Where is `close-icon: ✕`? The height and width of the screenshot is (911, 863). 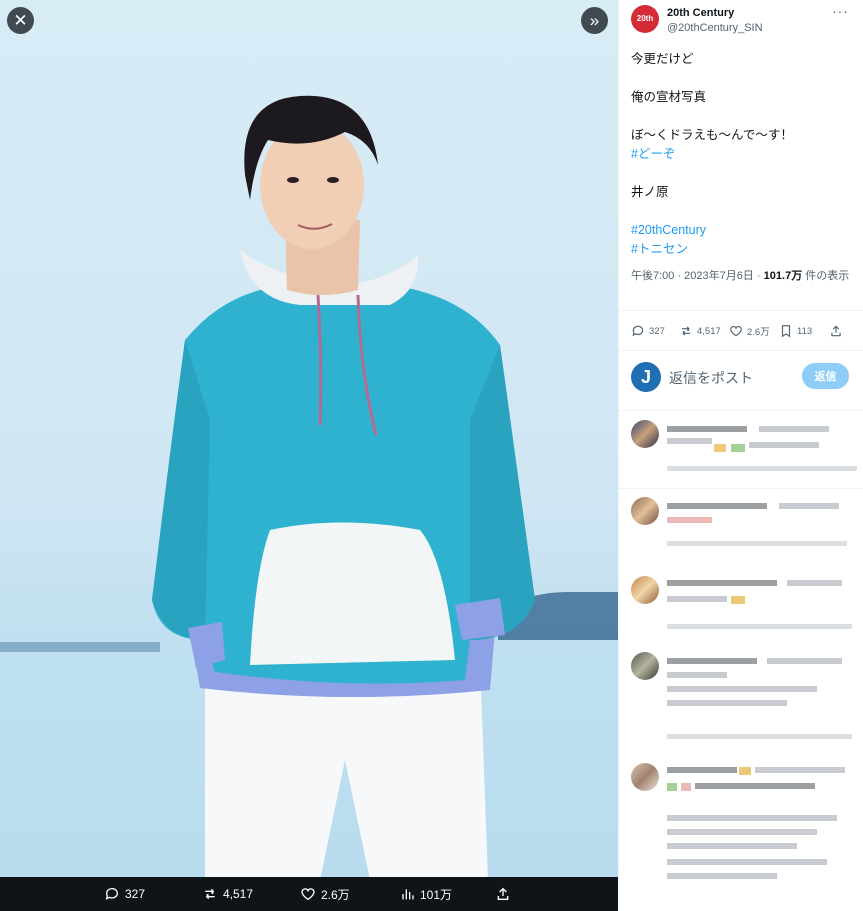
close-icon: ✕ is located at coordinates (20, 20).